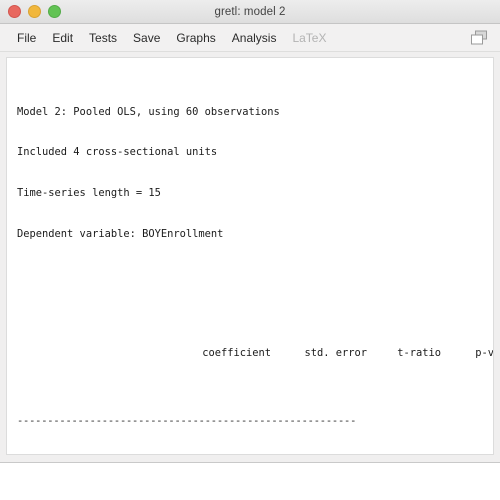 The image size is (500, 500). Describe the element at coordinates (103, 38) in the screenshot. I see `menu-item-tests: Tests` at that location.